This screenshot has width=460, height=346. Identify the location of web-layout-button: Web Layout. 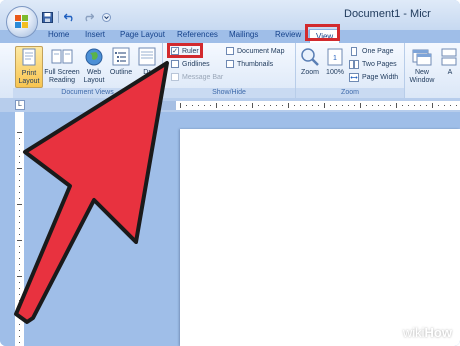
(94, 65).